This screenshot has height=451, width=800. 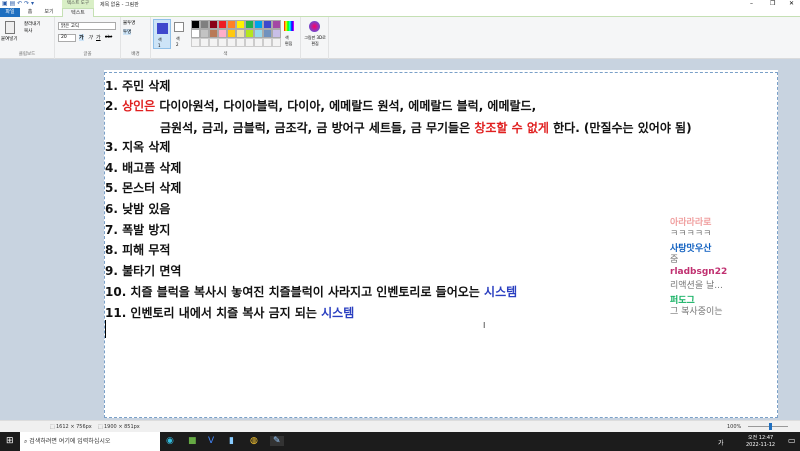 I want to click on edit-colors-button: 색 편집, so click(x=288, y=41).